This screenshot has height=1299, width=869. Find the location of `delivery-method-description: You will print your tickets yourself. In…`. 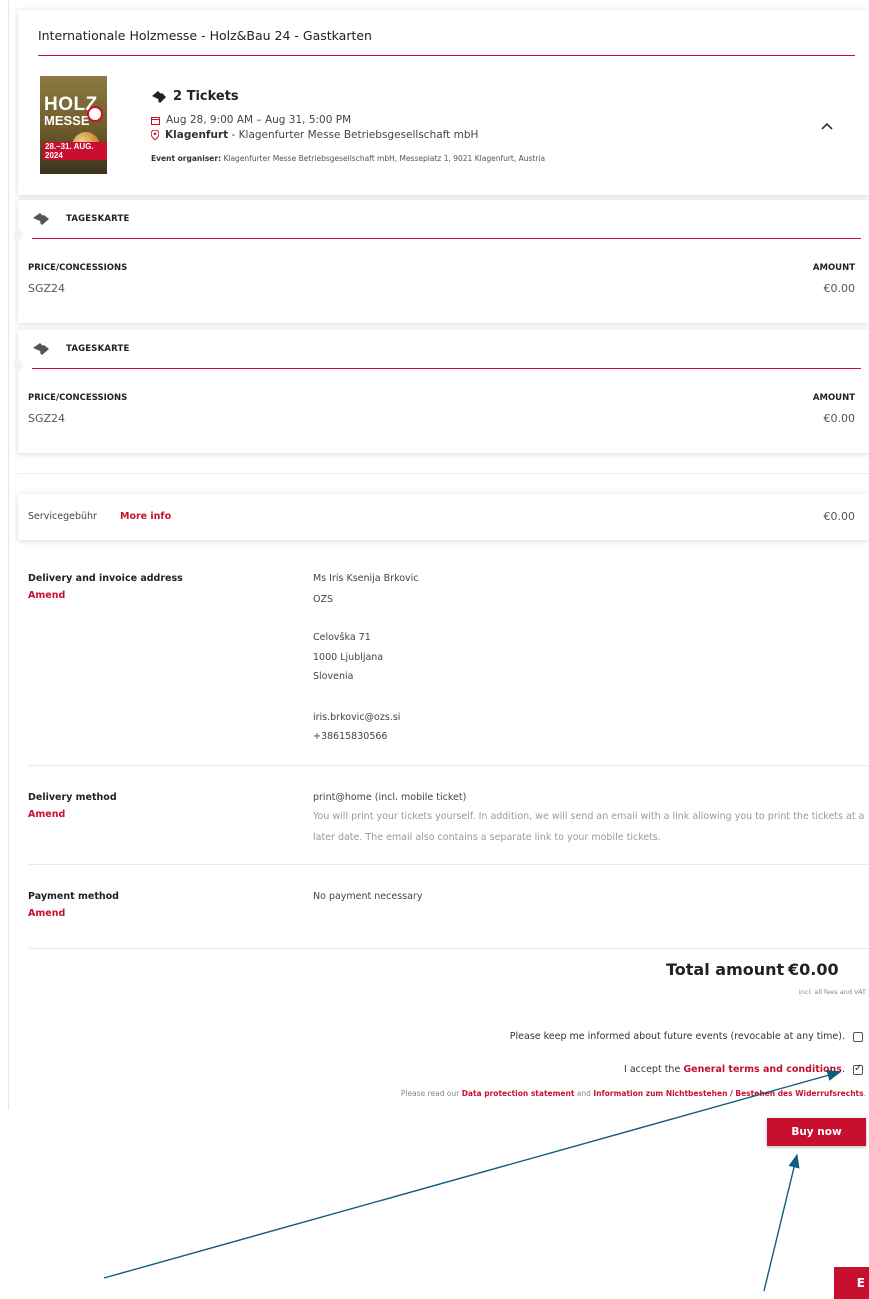

delivery-method-description: You will print your tickets yourself. In… is located at coordinates (589, 827).